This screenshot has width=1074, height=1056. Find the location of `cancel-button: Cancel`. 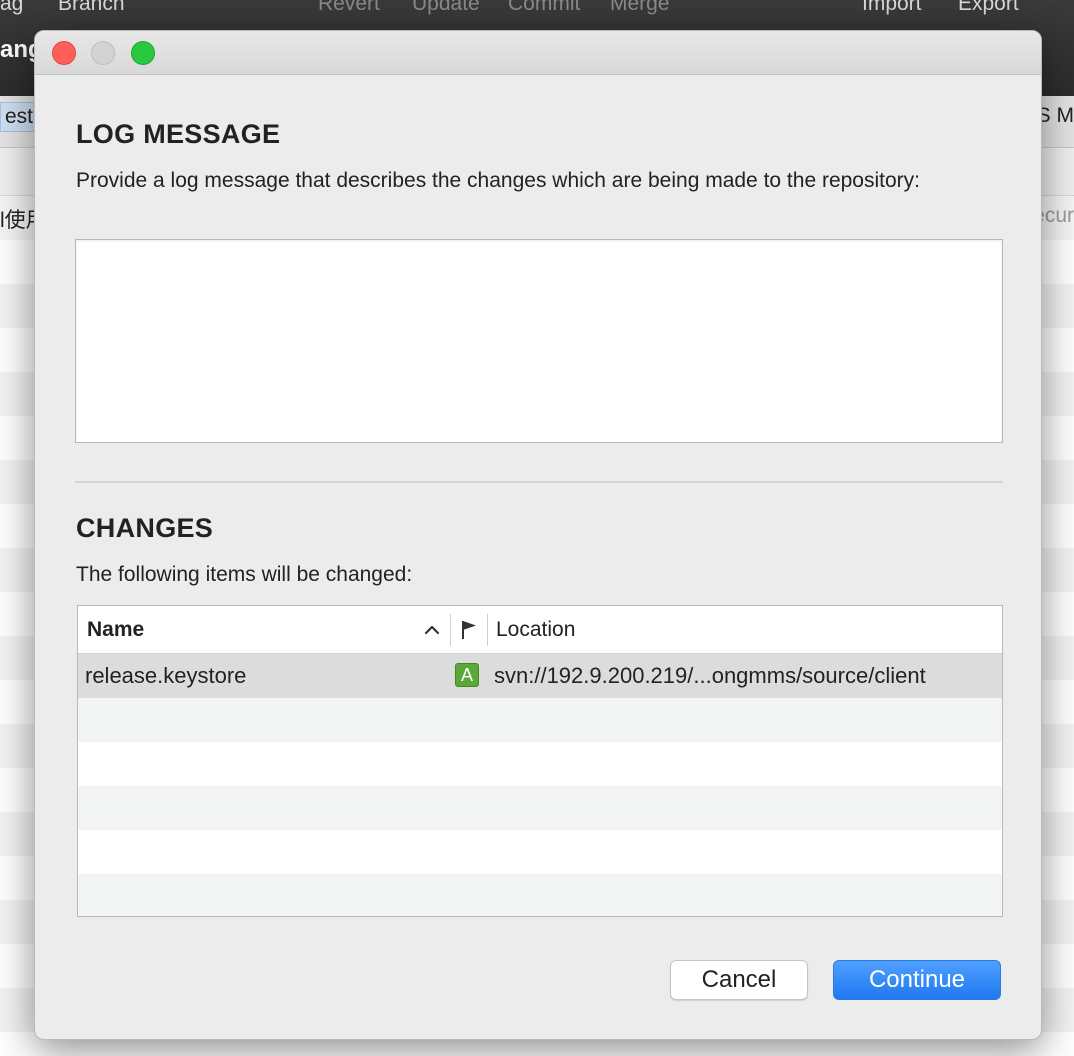

cancel-button: Cancel is located at coordinates (739, 980).